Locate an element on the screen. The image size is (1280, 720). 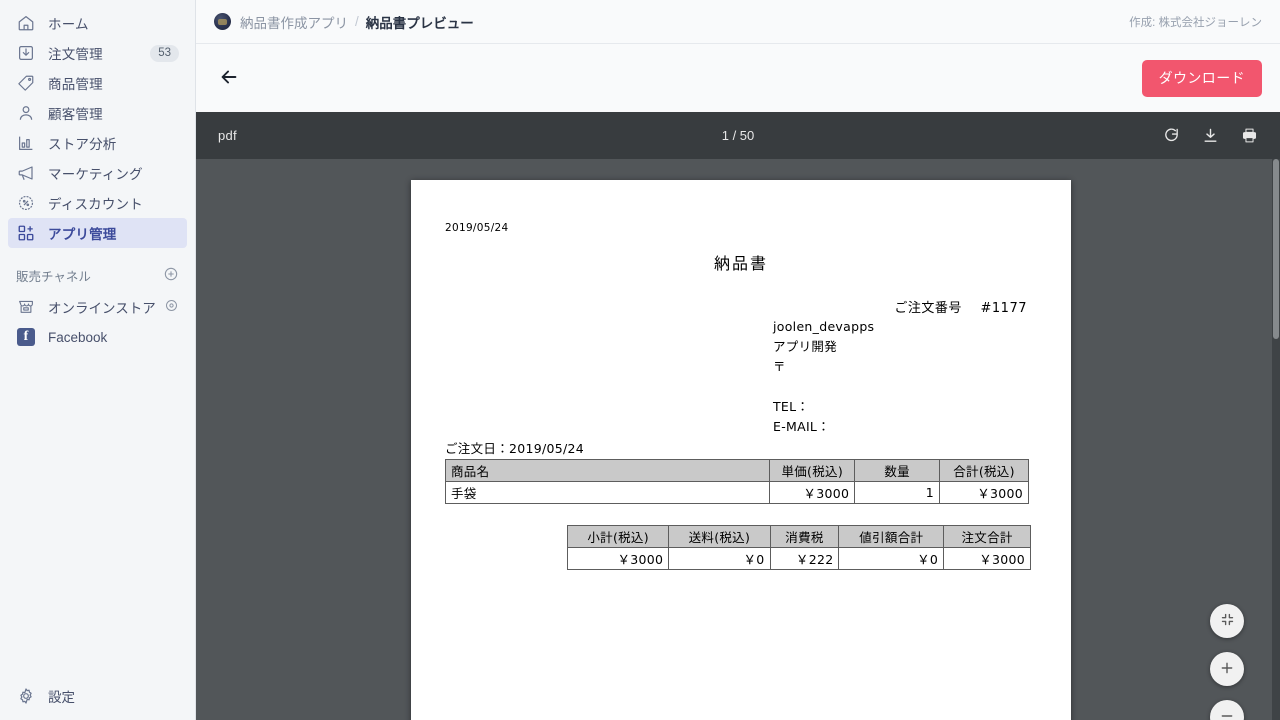
sales-channels-title: 販売チャネル is located at coordinates (53, 276).